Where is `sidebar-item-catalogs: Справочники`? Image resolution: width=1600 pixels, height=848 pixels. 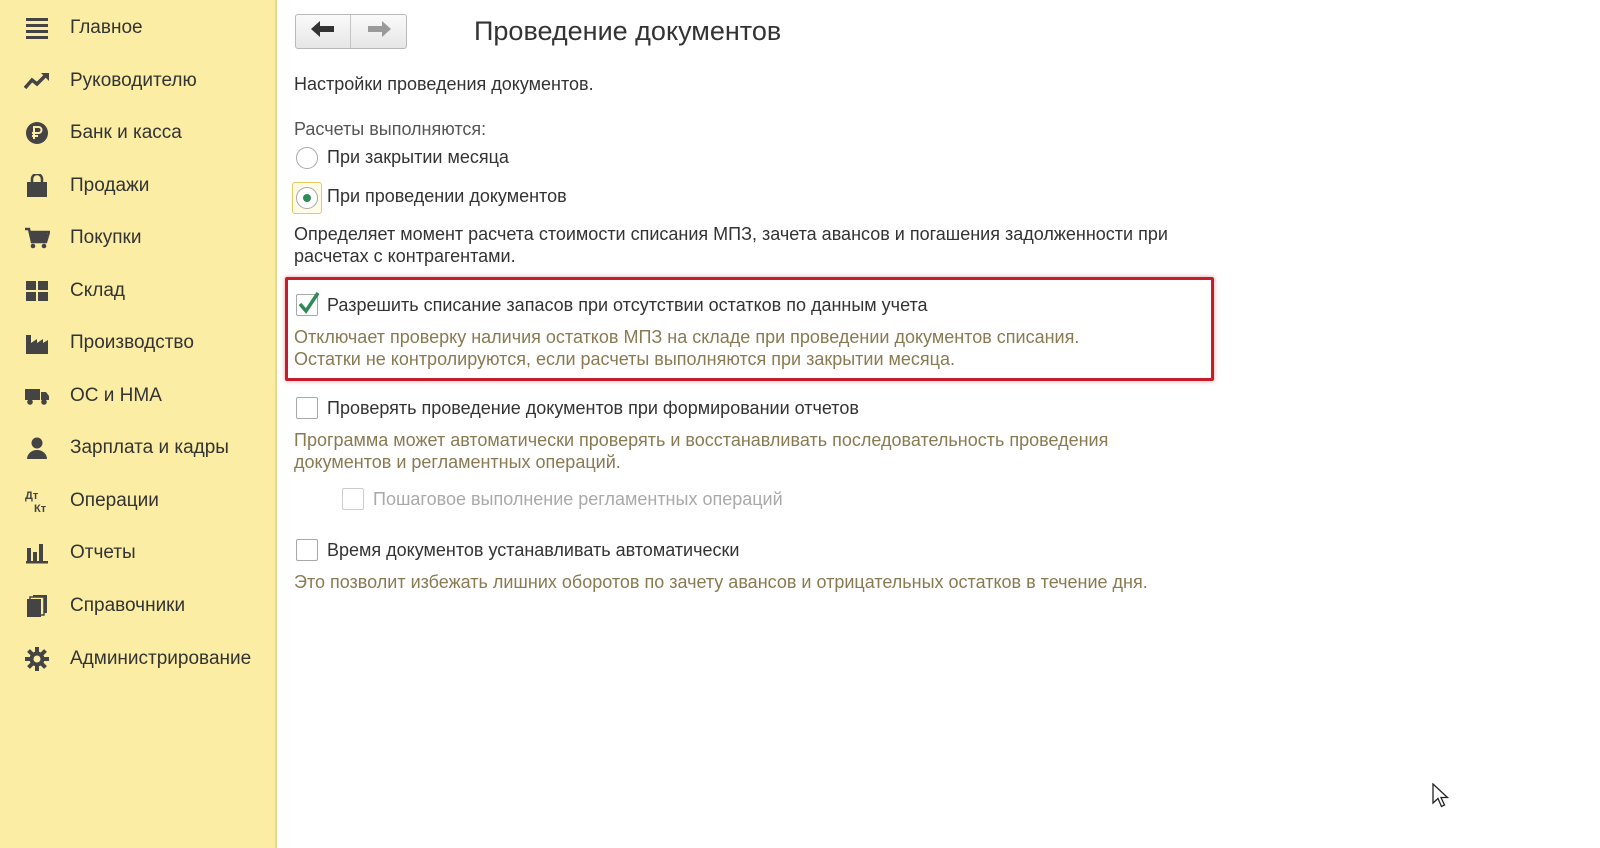 sidebar-item-catalogs: Справочники is located at coordinates (137, 606).